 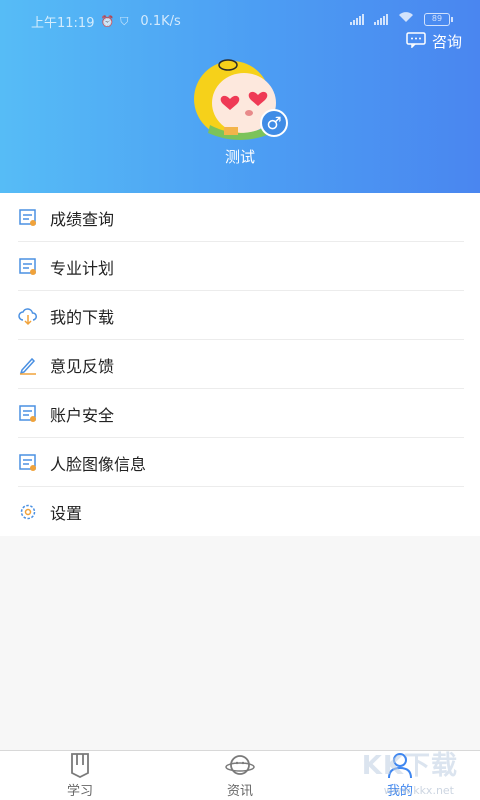 What do you see at coordinates (82, 219) in the screenshot?
I see `menu-label-scores: 成绩查询` at bounding box center [82, 219].